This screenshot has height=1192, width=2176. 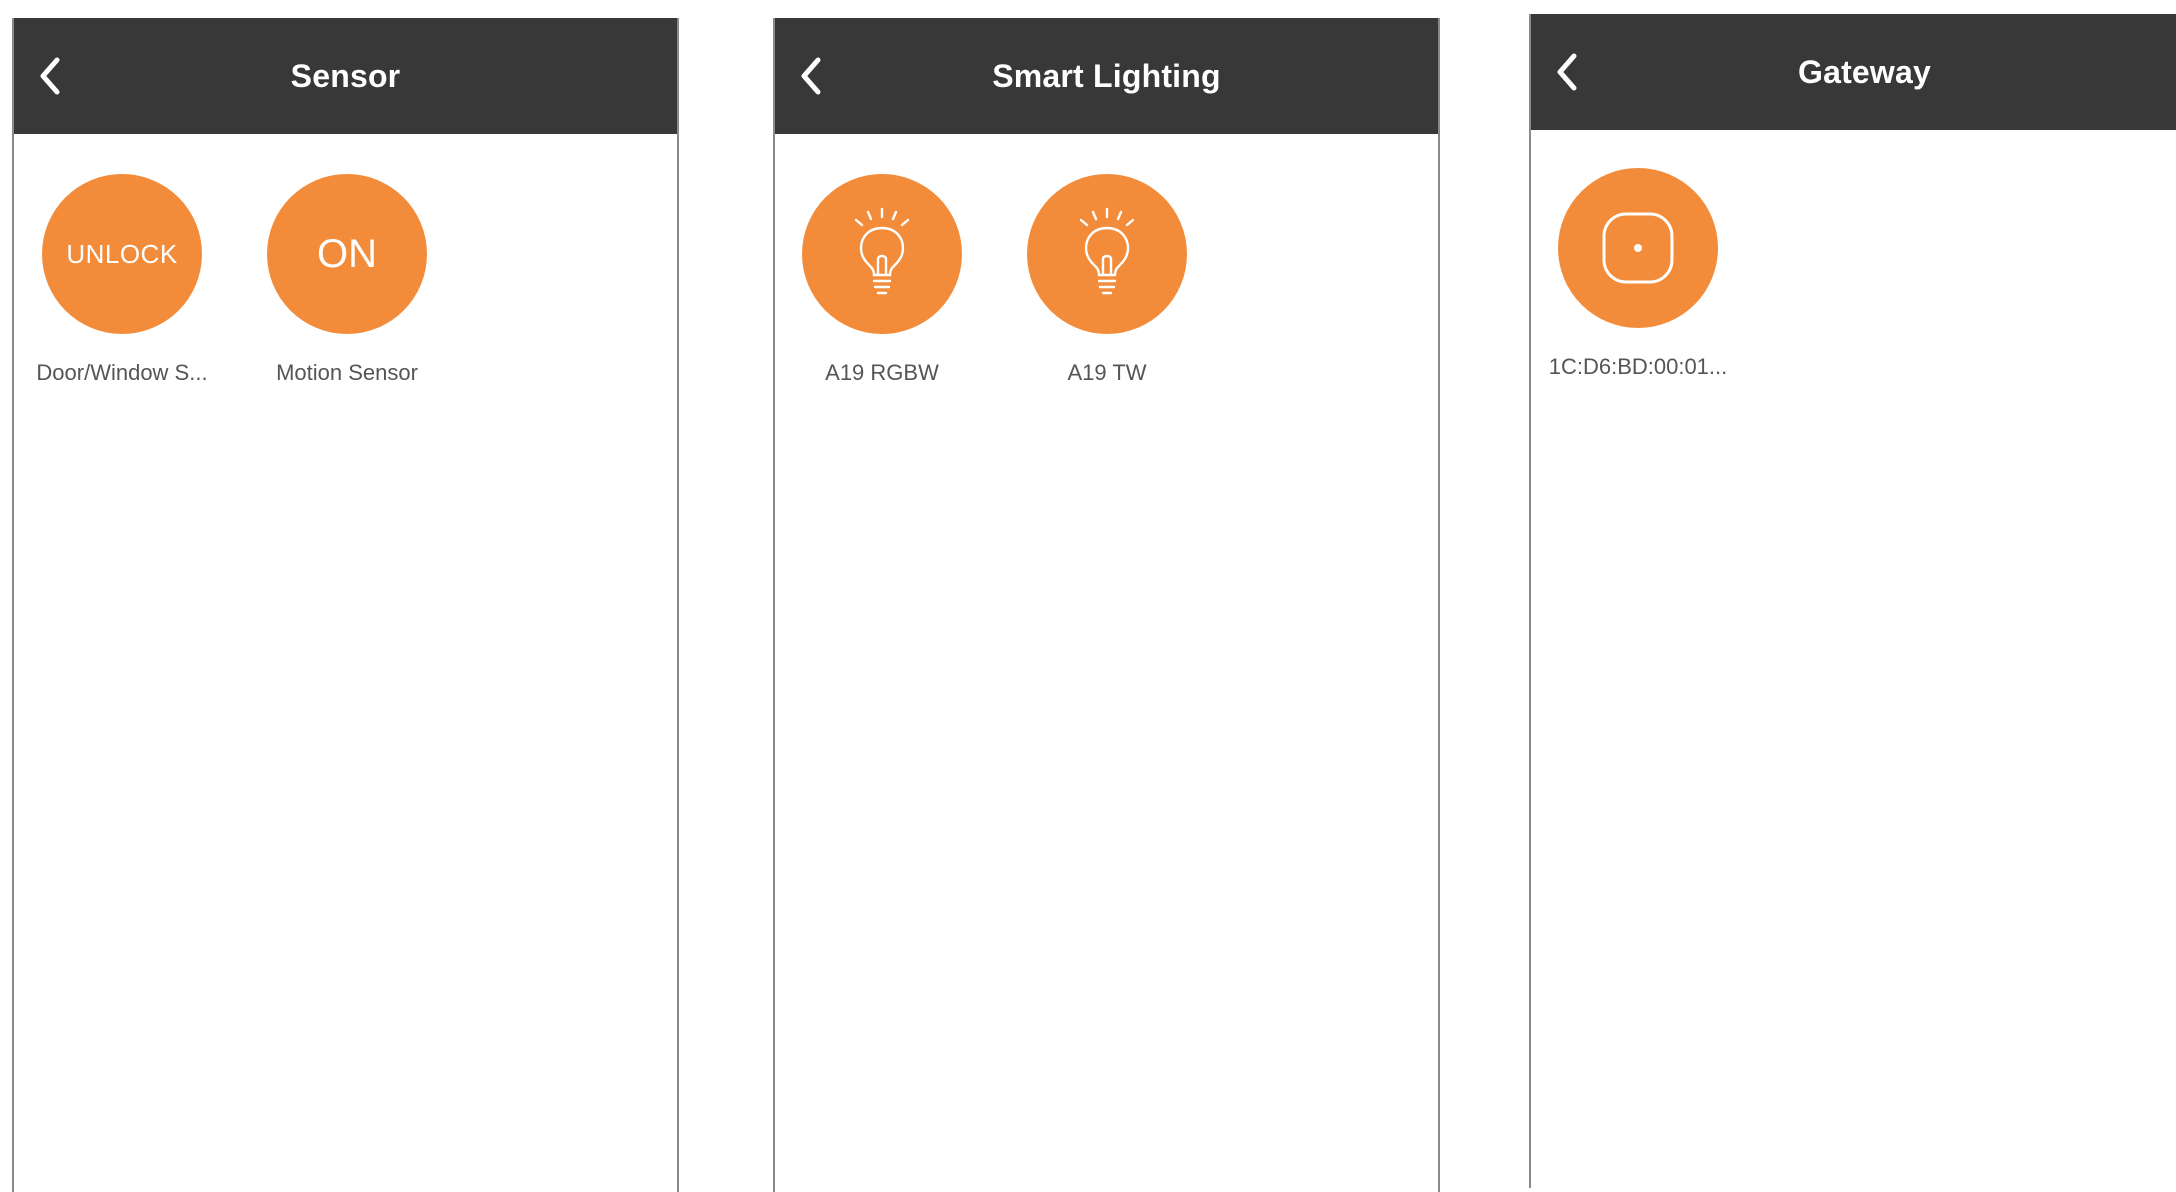 I want to click on gateway-icon, so click(x=1638, y=248).